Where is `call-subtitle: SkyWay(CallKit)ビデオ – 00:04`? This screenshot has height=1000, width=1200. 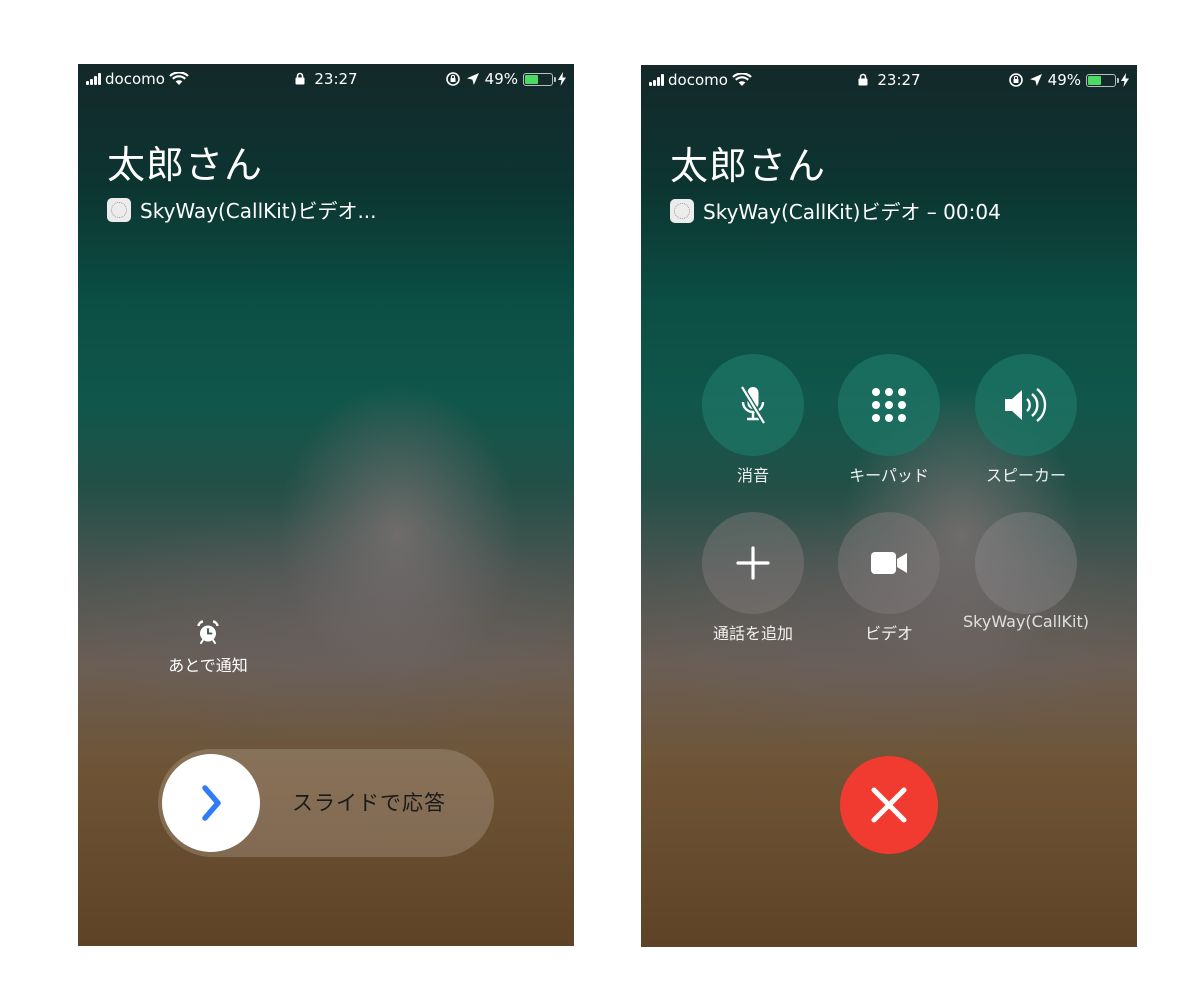
call-subtitle: SkyWay(CallKit)ビデオ – 00:04 is located at coordinates (835, 210).